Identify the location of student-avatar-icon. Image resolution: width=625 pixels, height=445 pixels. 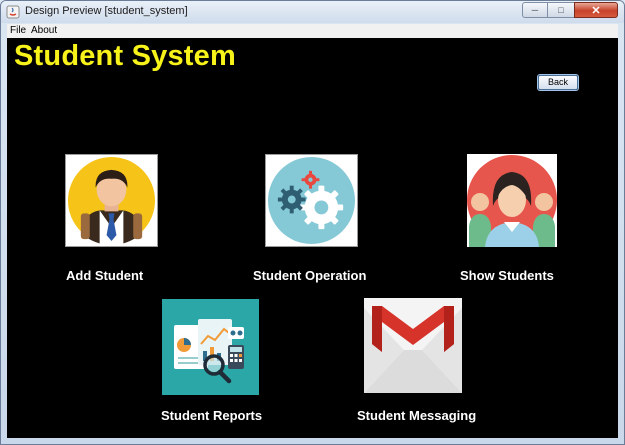
(111, 200).